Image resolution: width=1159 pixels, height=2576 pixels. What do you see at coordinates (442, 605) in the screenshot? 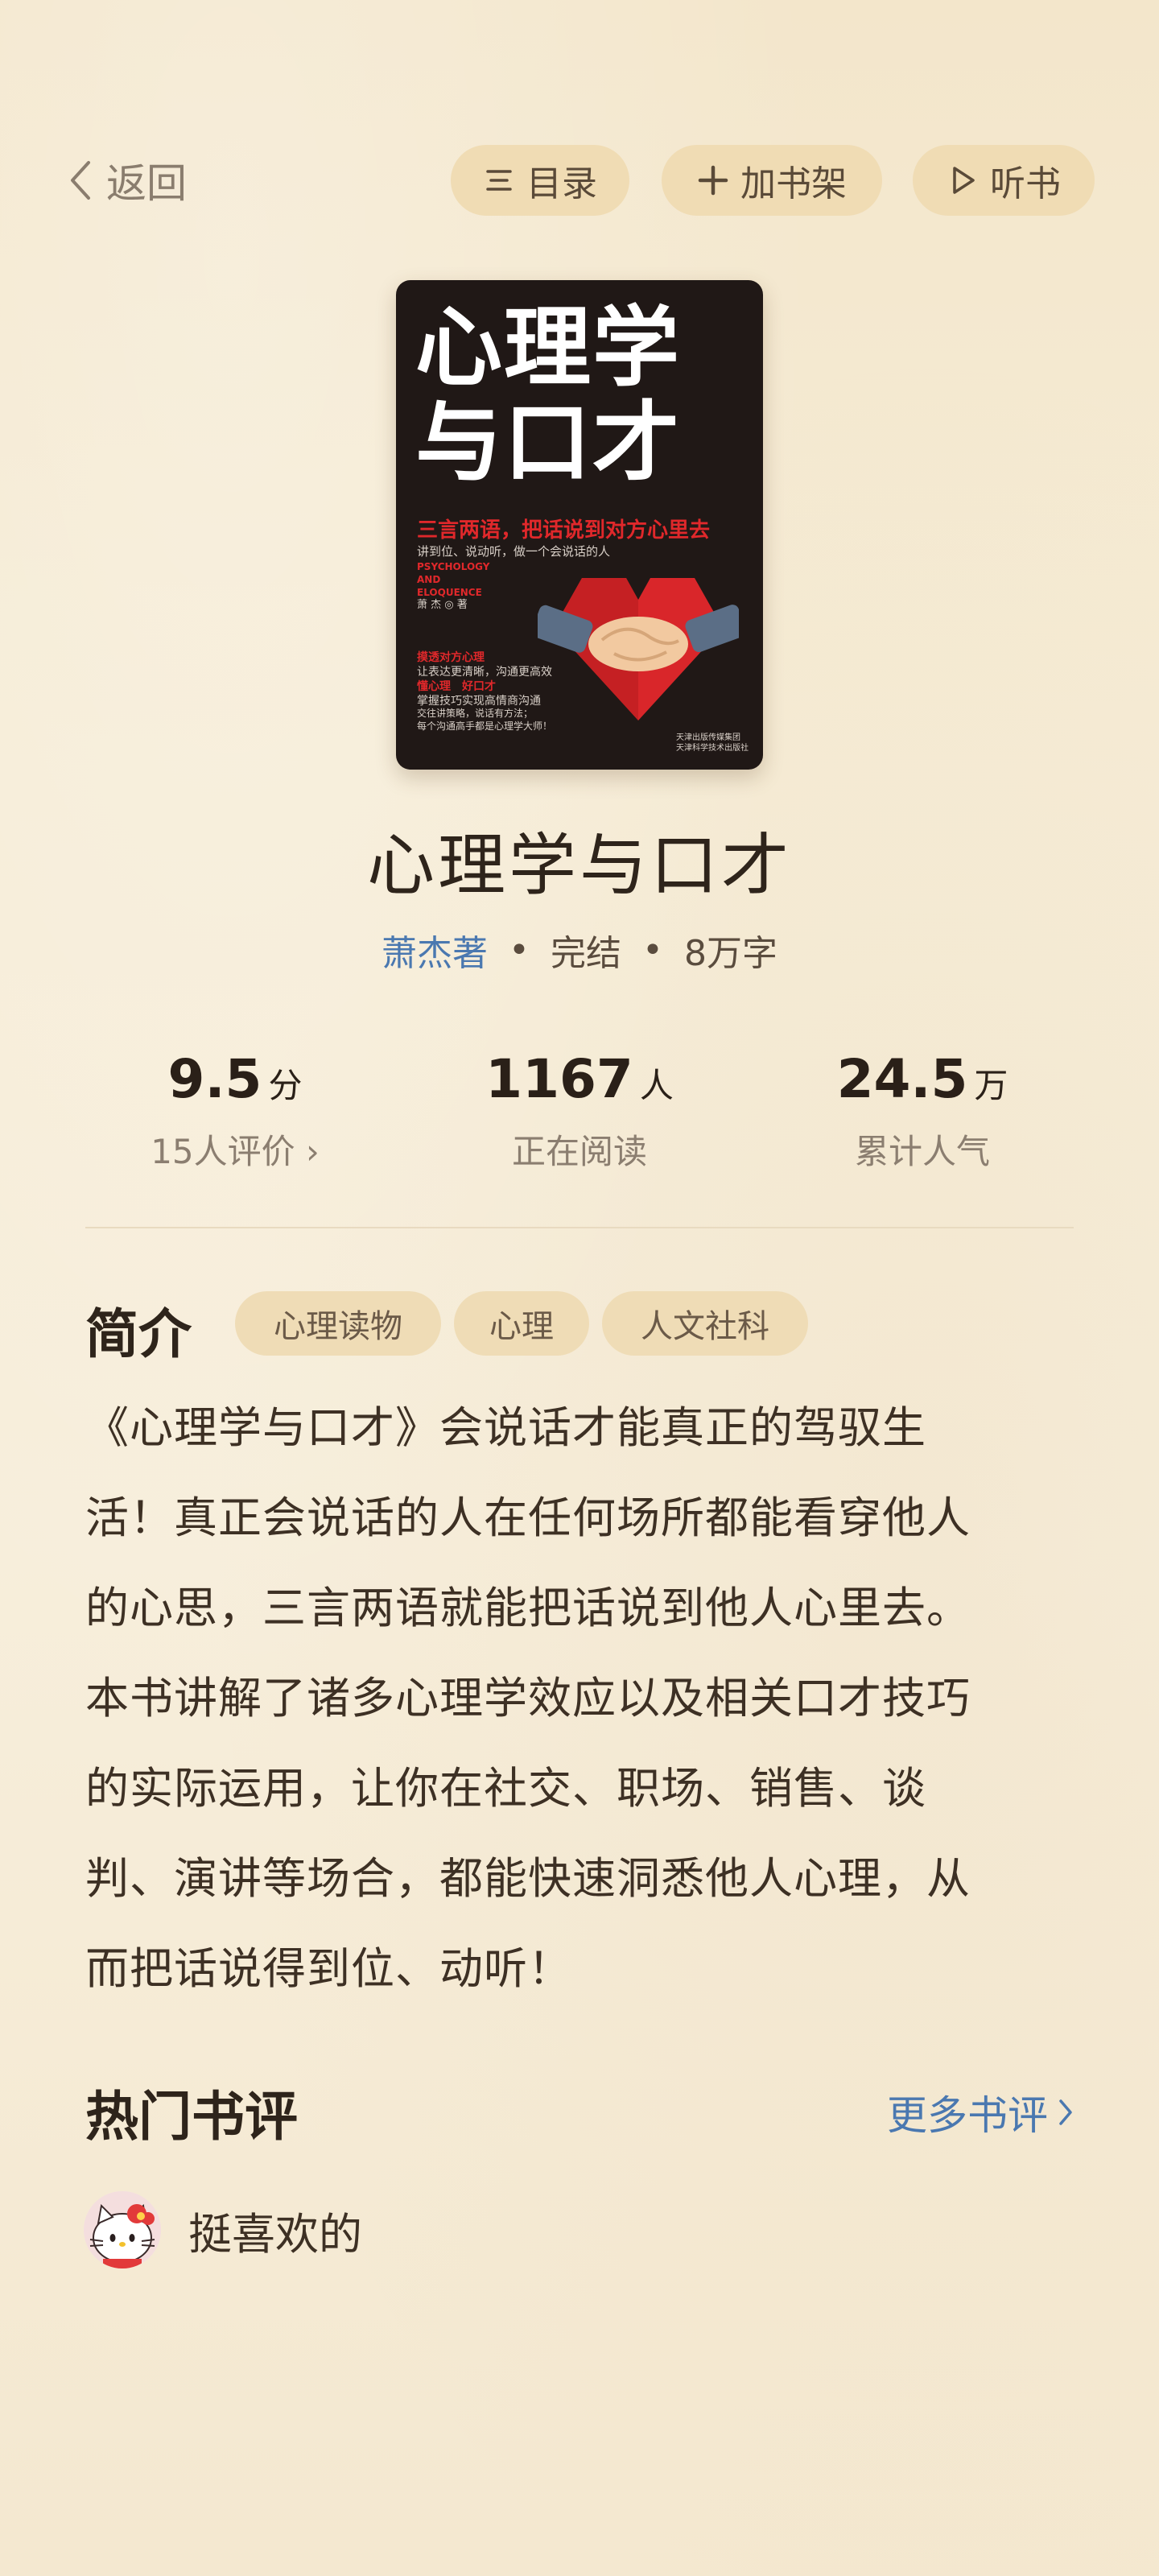
I see `cover-author: 萧 杰 ◎ 著` at bounding box center [442, 605].